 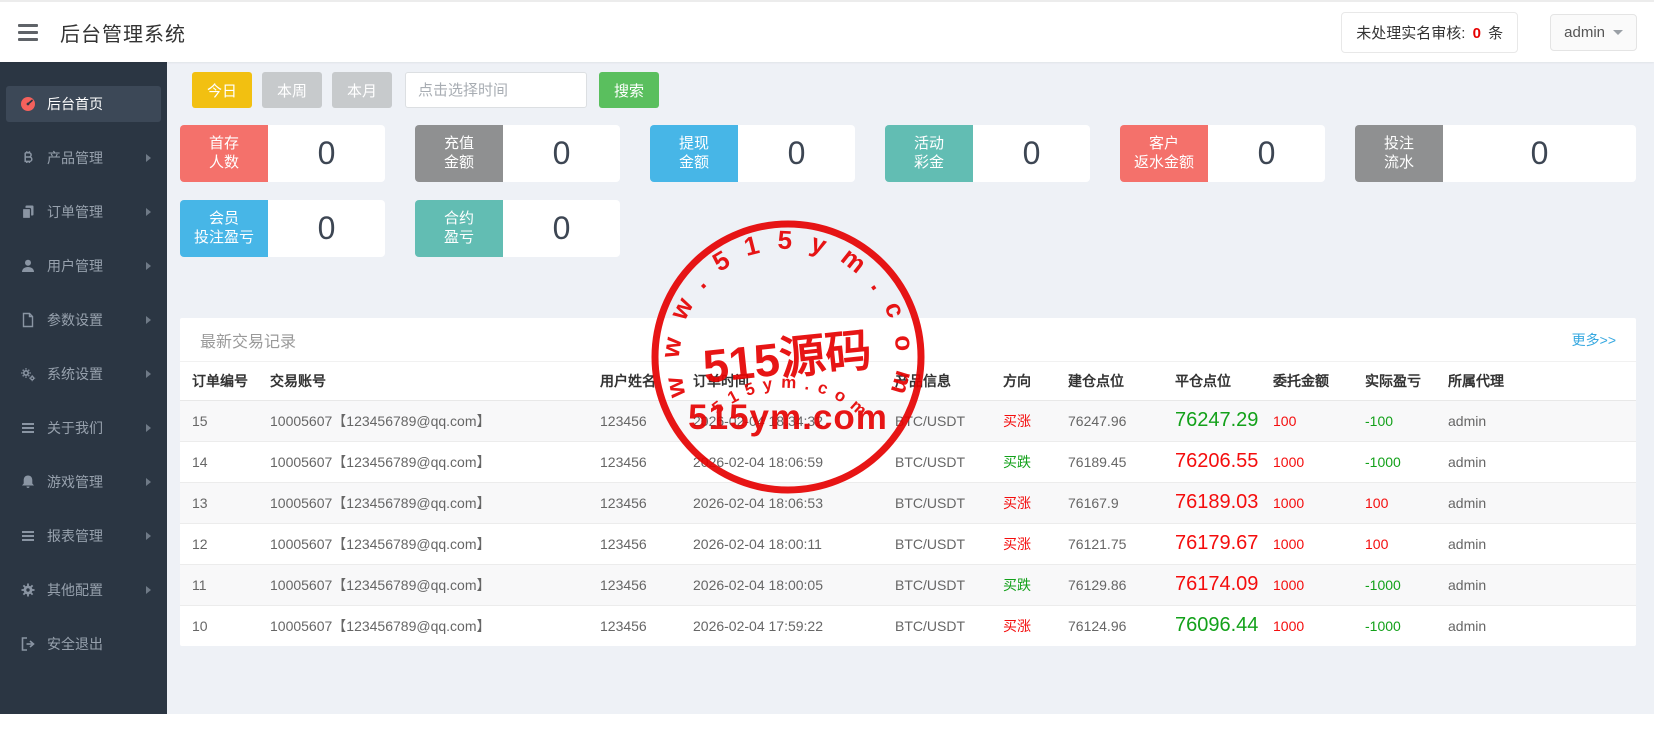 What do you see at coordinates (225, 584) in the screenshot?
I see `cell-order-id: 11` at bounding box center [225, 584].